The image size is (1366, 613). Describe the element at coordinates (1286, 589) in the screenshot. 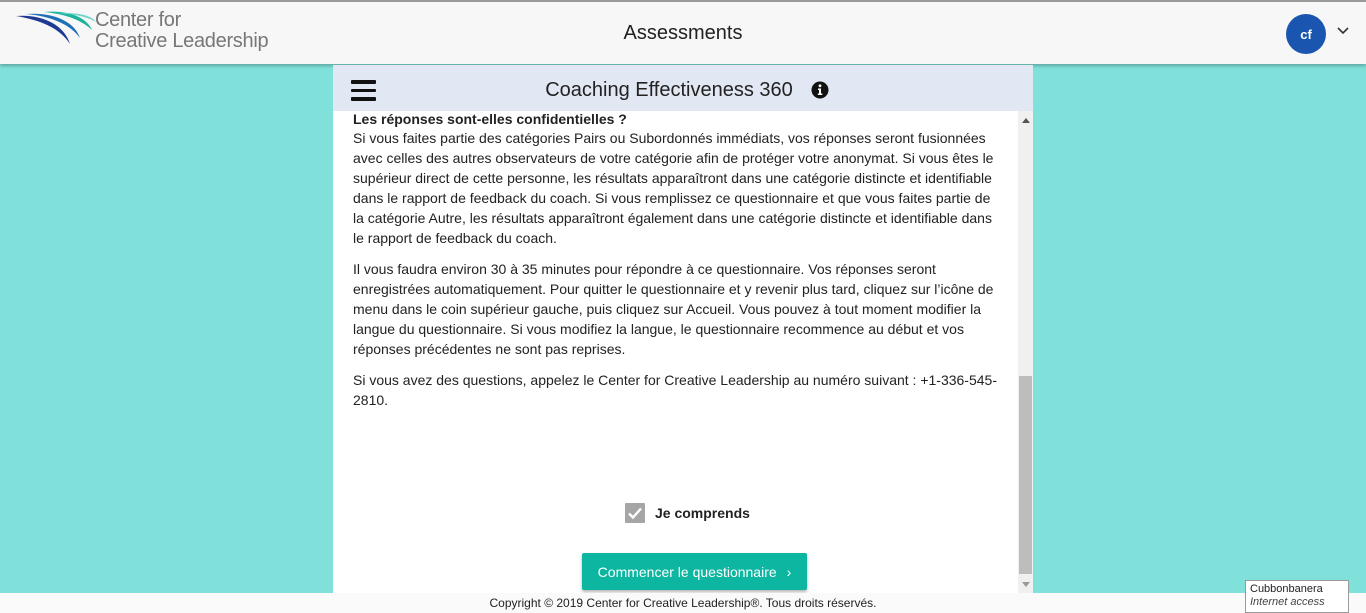

I see `tooltip-title: Cubbonbanera` at that location.